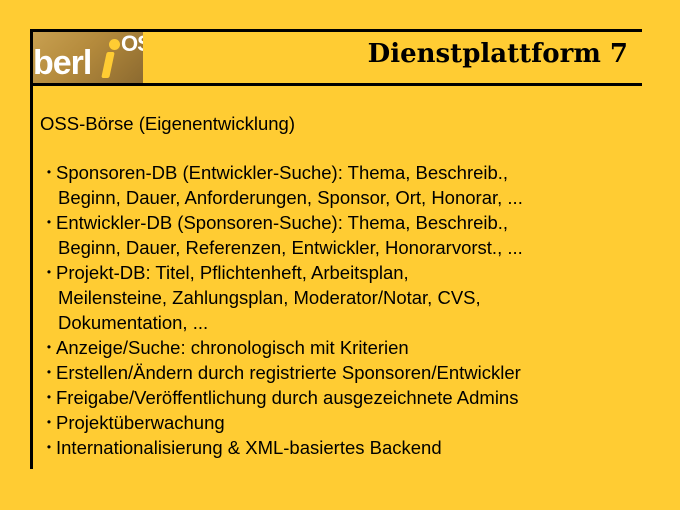 This screenshot has height=510, width=680. Describe the element at coordinates (31, 249) in the screenshot. I see `frame-left-border` at that location.